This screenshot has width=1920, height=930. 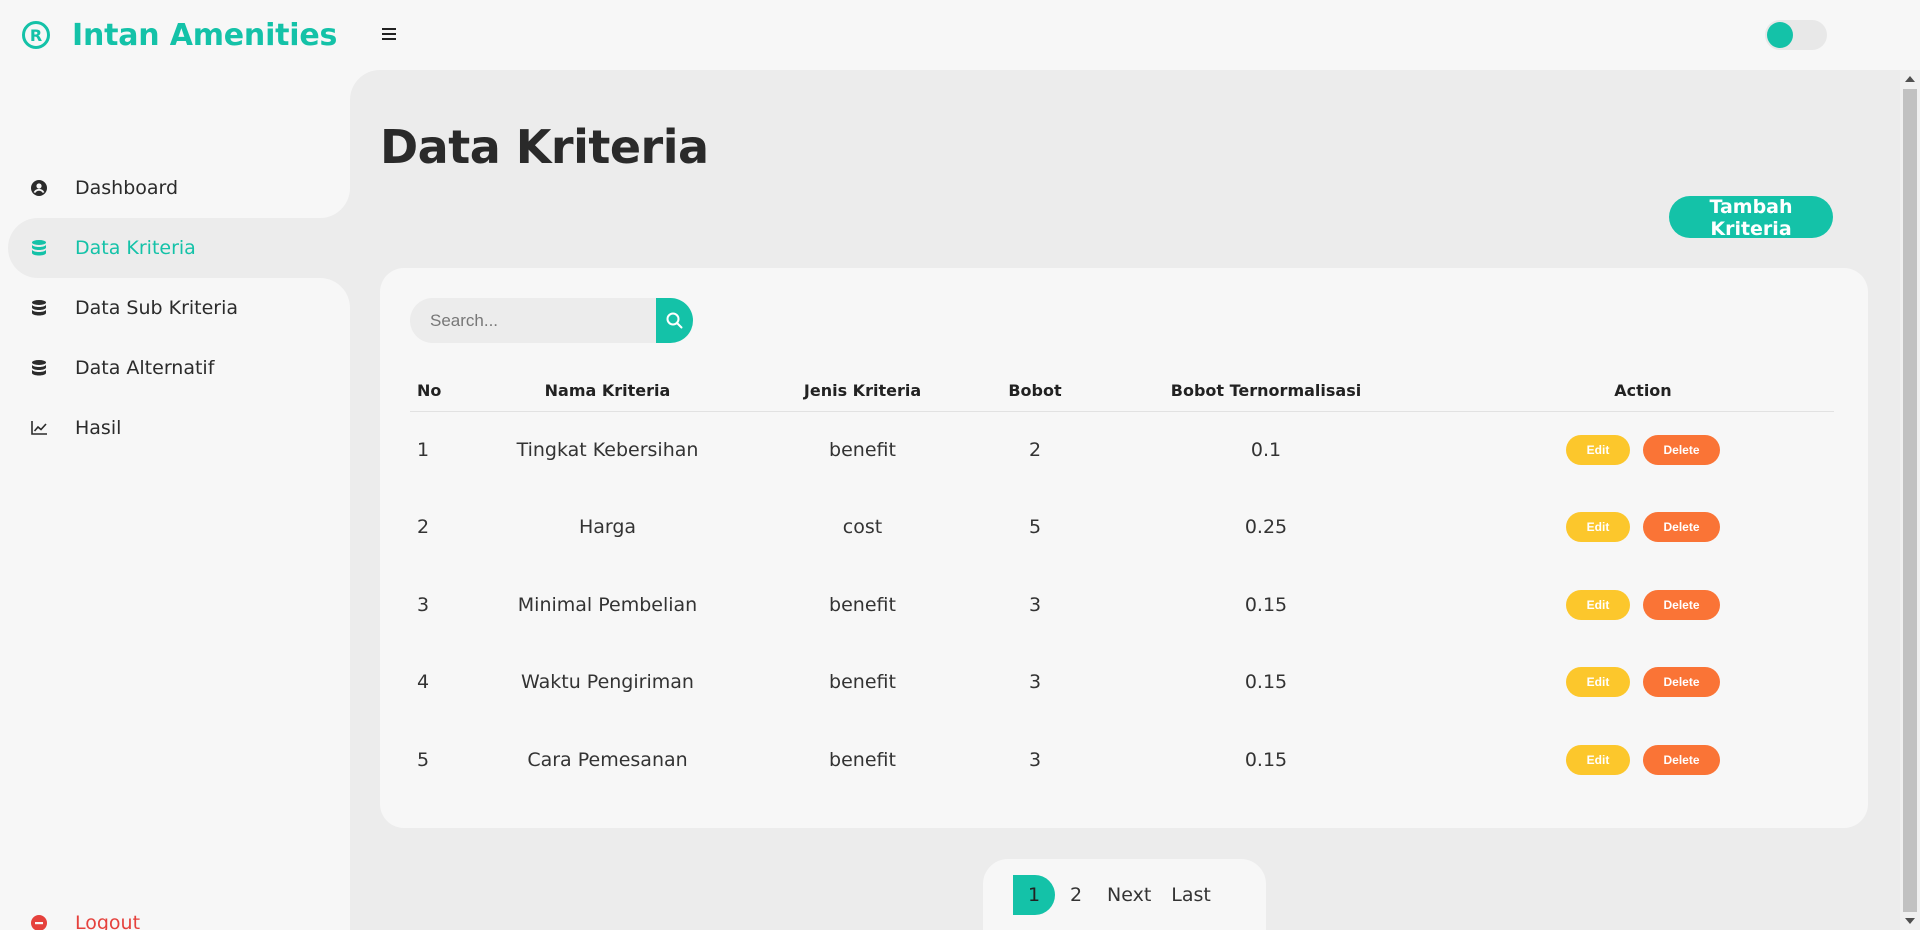 What do you see at coordinates (205, 35) in the screenshot?
I see `brand-name: Intan Amenities` at bounding box center [205, 35].